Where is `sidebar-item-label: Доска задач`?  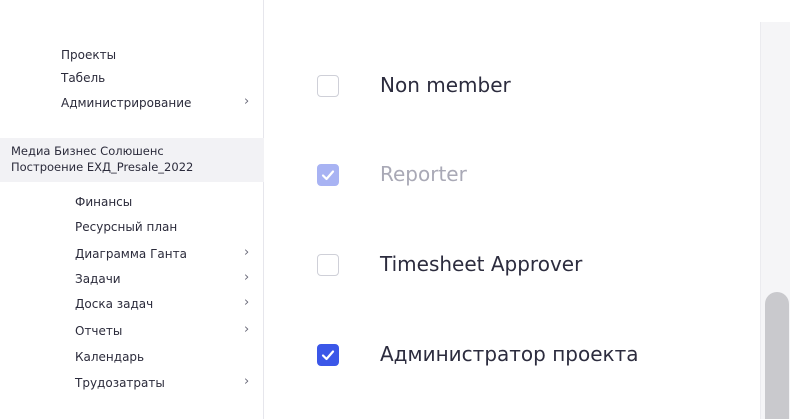
sidebar-item-label: Доска задач is located at coordinates (114, 304).